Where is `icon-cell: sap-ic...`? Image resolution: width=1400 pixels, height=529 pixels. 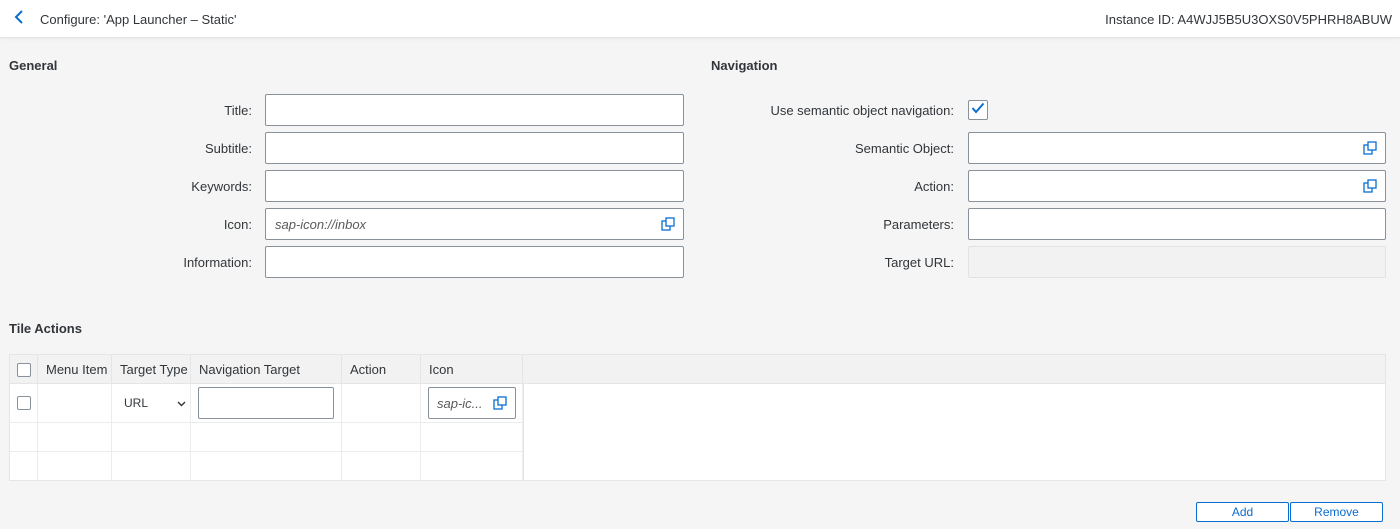
icon-cell: sap-ic... is located at coordinates (472, 403).